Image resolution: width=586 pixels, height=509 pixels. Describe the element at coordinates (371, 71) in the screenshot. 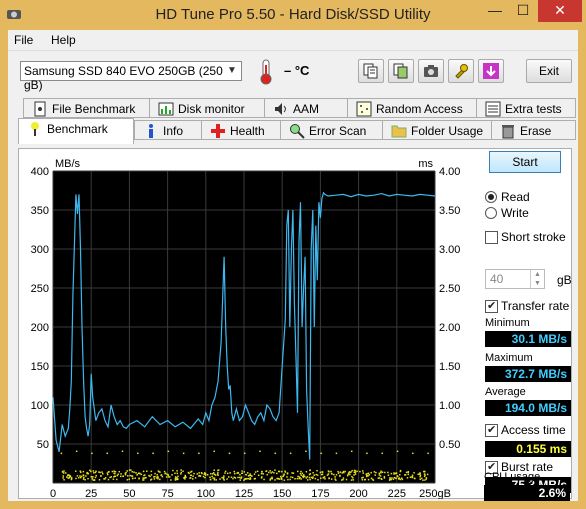

I see `copy-text-button` at that location.